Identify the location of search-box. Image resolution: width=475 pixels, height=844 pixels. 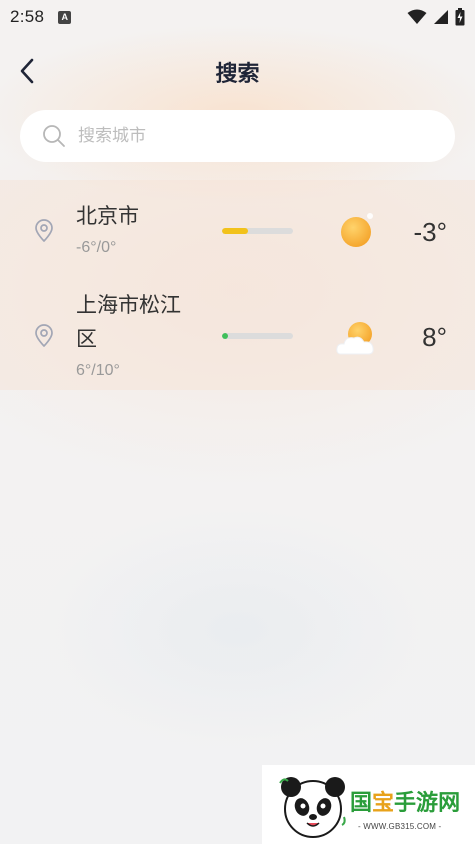
(237, 136).